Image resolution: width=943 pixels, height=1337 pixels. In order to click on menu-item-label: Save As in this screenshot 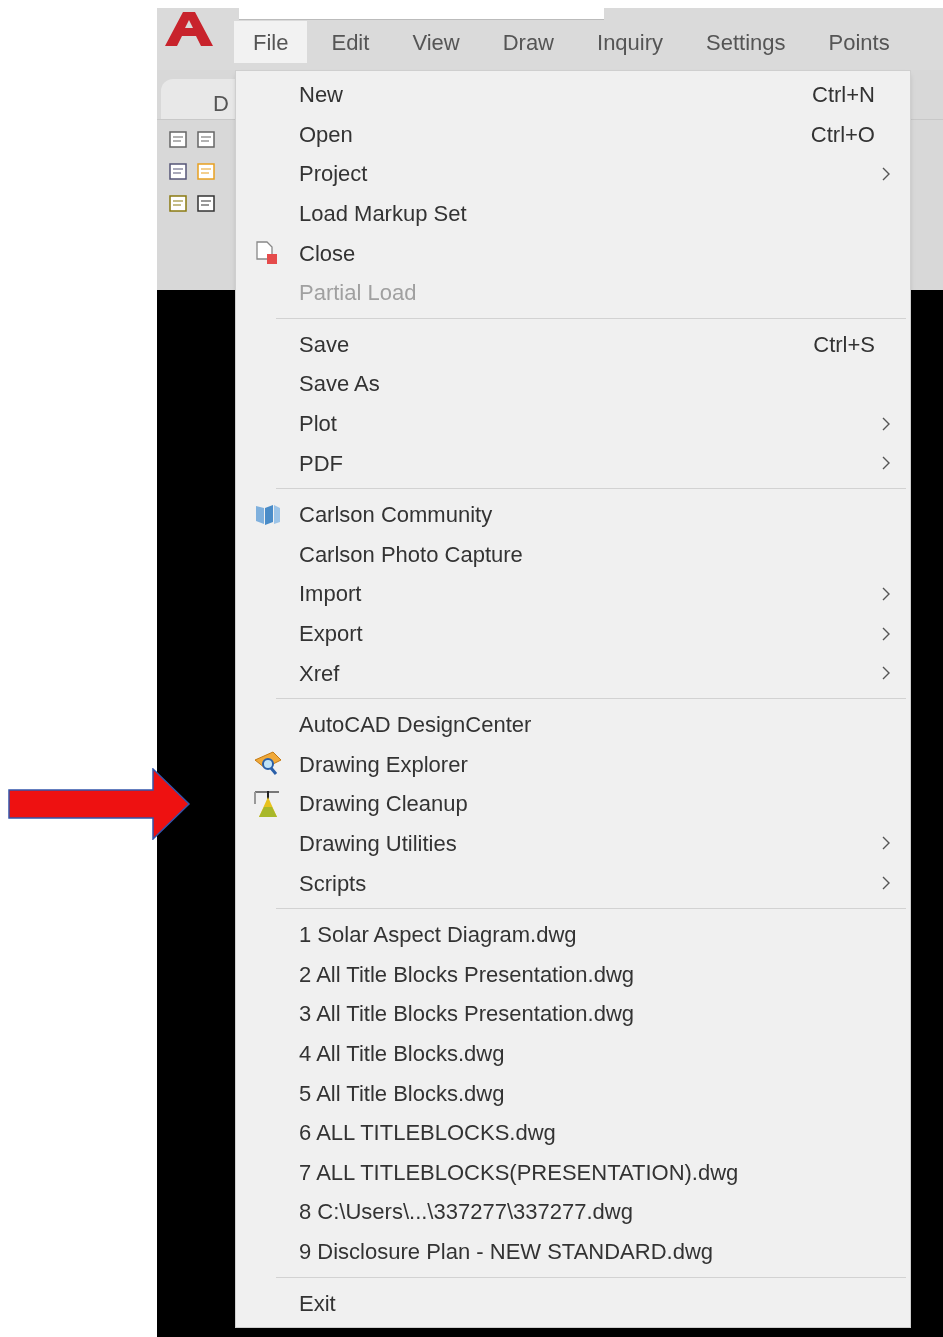, I will do `click(340, 384)`.